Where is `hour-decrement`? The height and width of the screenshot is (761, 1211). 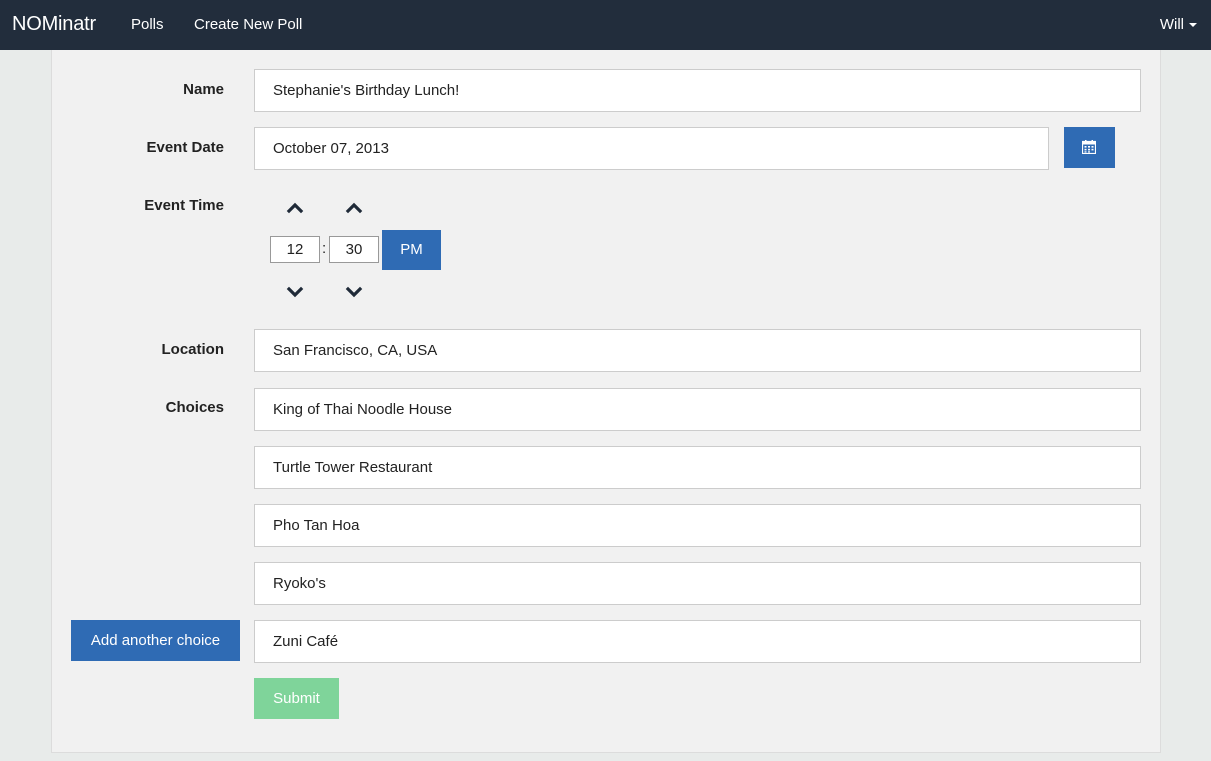 hour-decrement is located at coordinates (295, 292).